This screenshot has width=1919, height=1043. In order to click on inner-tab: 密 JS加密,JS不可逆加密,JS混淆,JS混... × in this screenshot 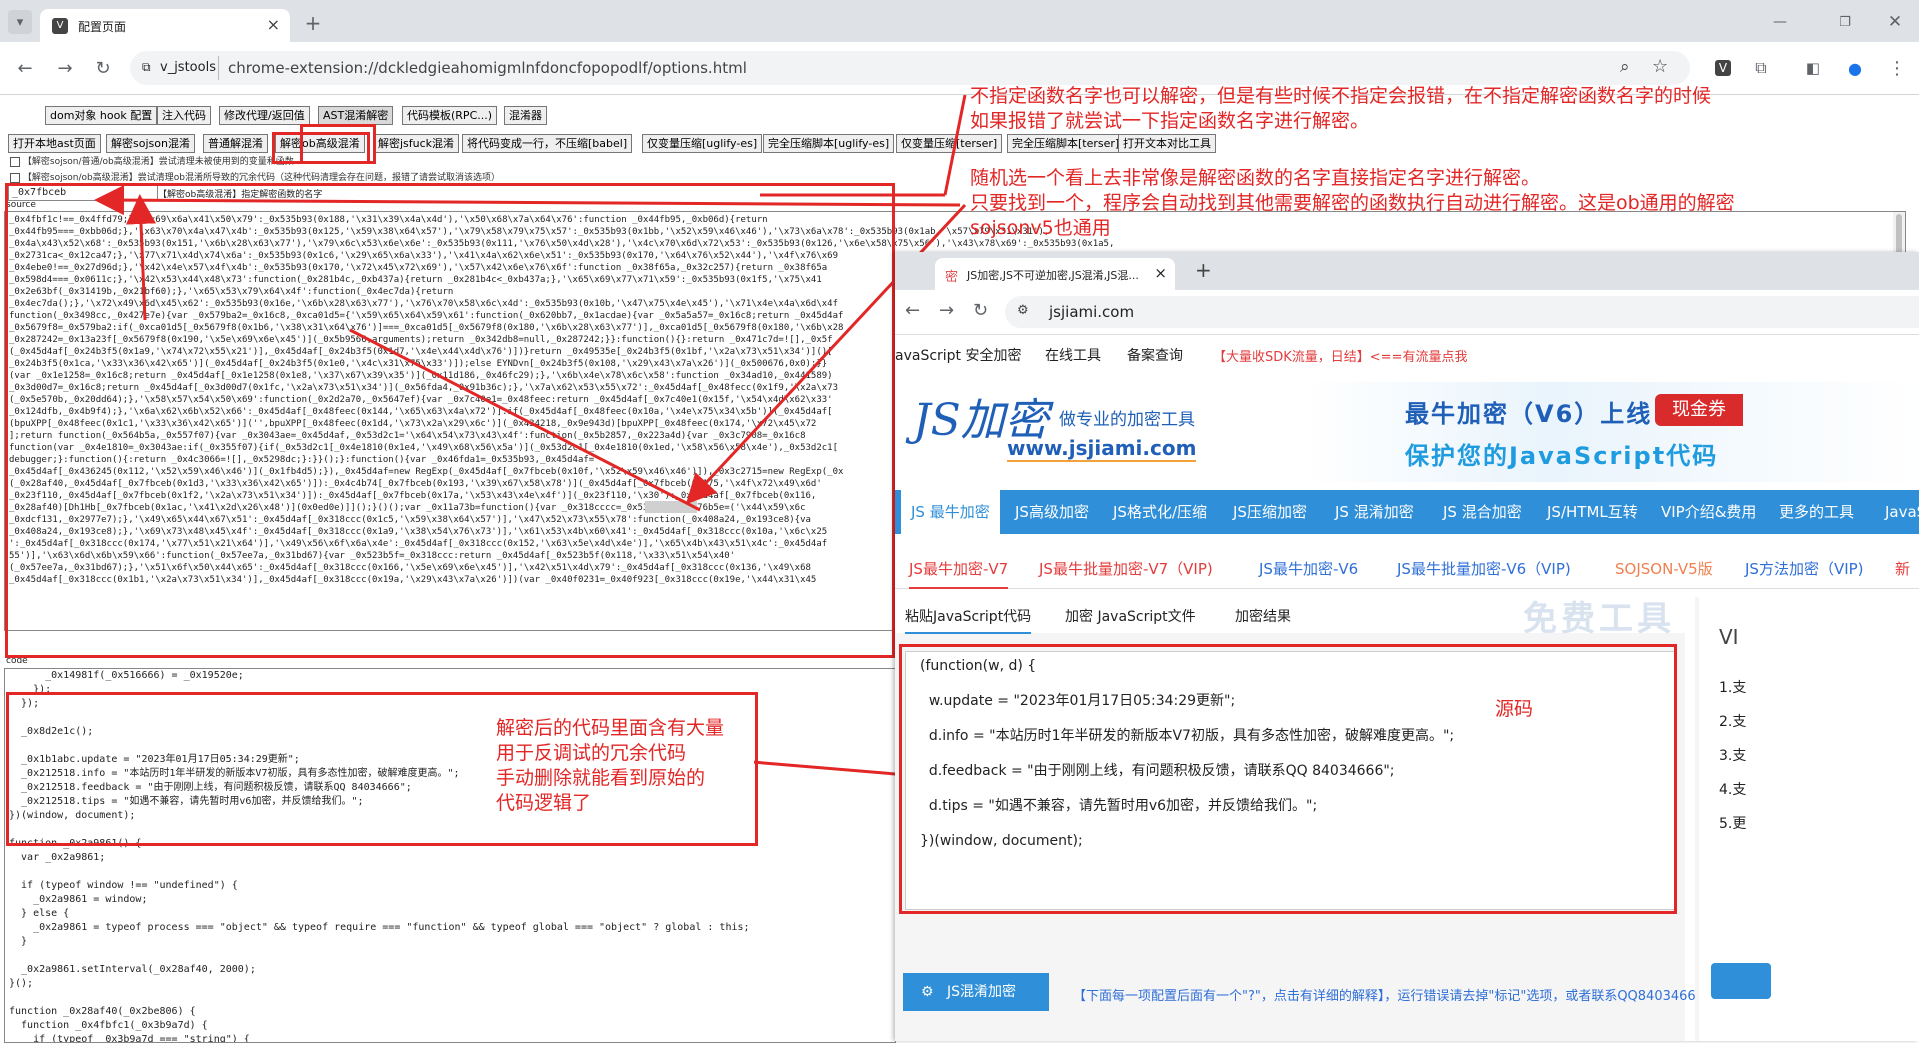, I will do `click(1055, 274)`.